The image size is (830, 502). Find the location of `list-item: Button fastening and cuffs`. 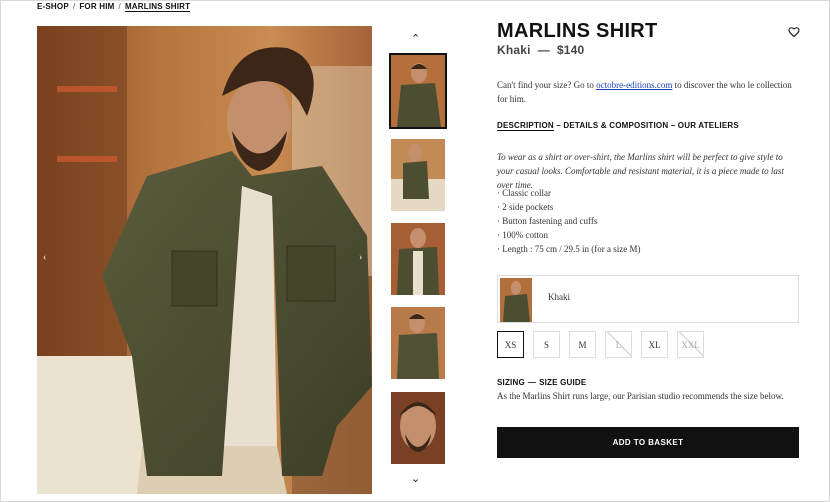

list-item: Button fastening and cuffs is located at coordinates (568, 221).